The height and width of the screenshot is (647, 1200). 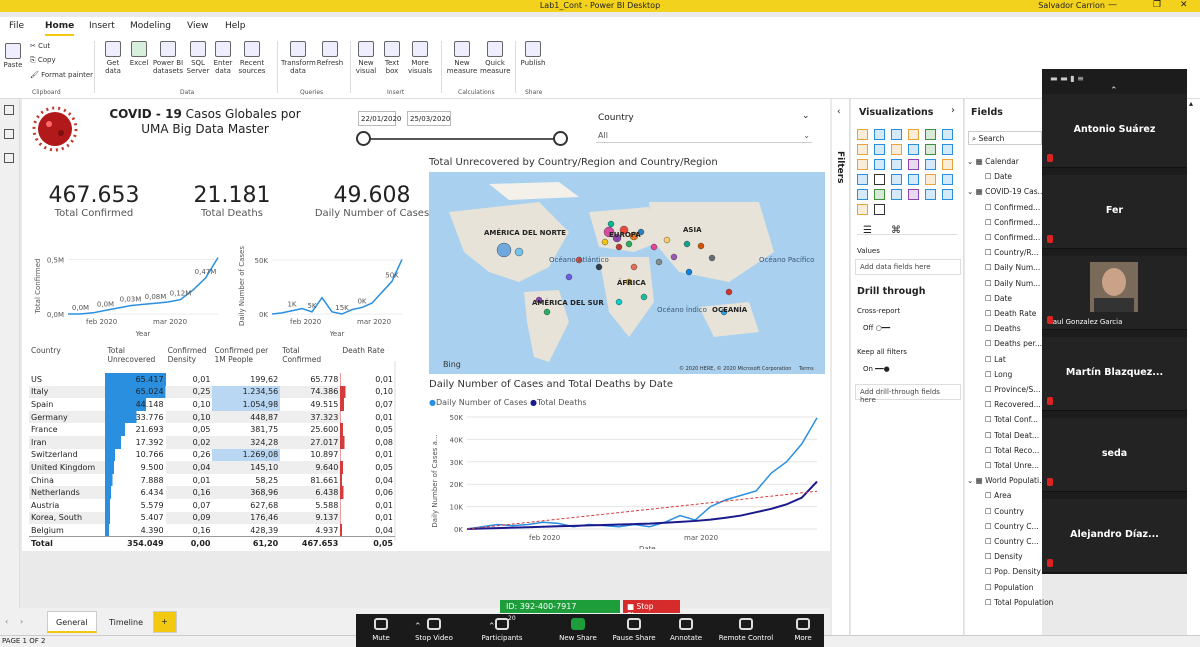 What do you see at coordinates (67, 359) in the screenshot?
I see `column-header: Country` at bounding box center [67, 359].